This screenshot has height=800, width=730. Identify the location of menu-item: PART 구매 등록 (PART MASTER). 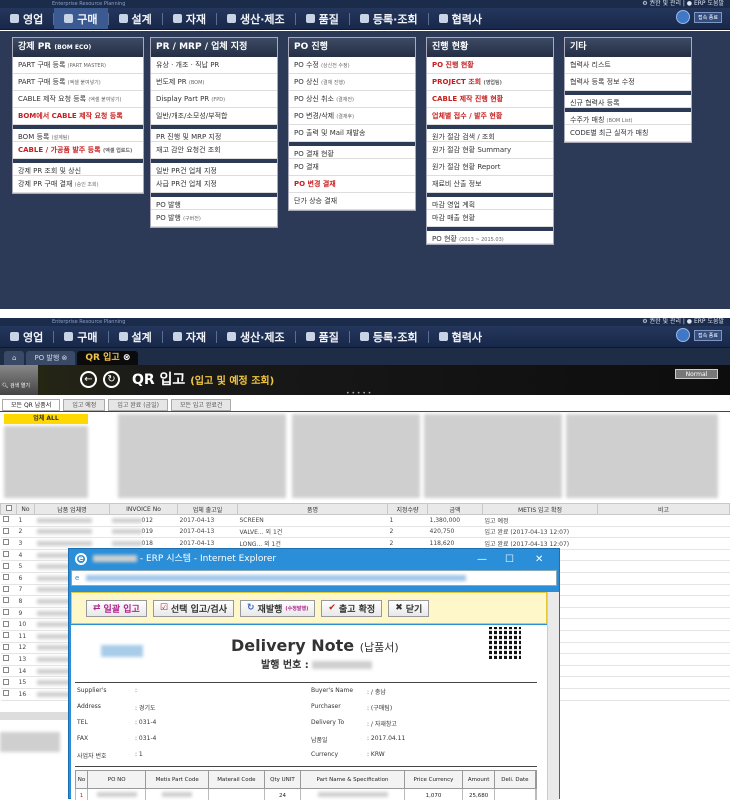
(78, 65).